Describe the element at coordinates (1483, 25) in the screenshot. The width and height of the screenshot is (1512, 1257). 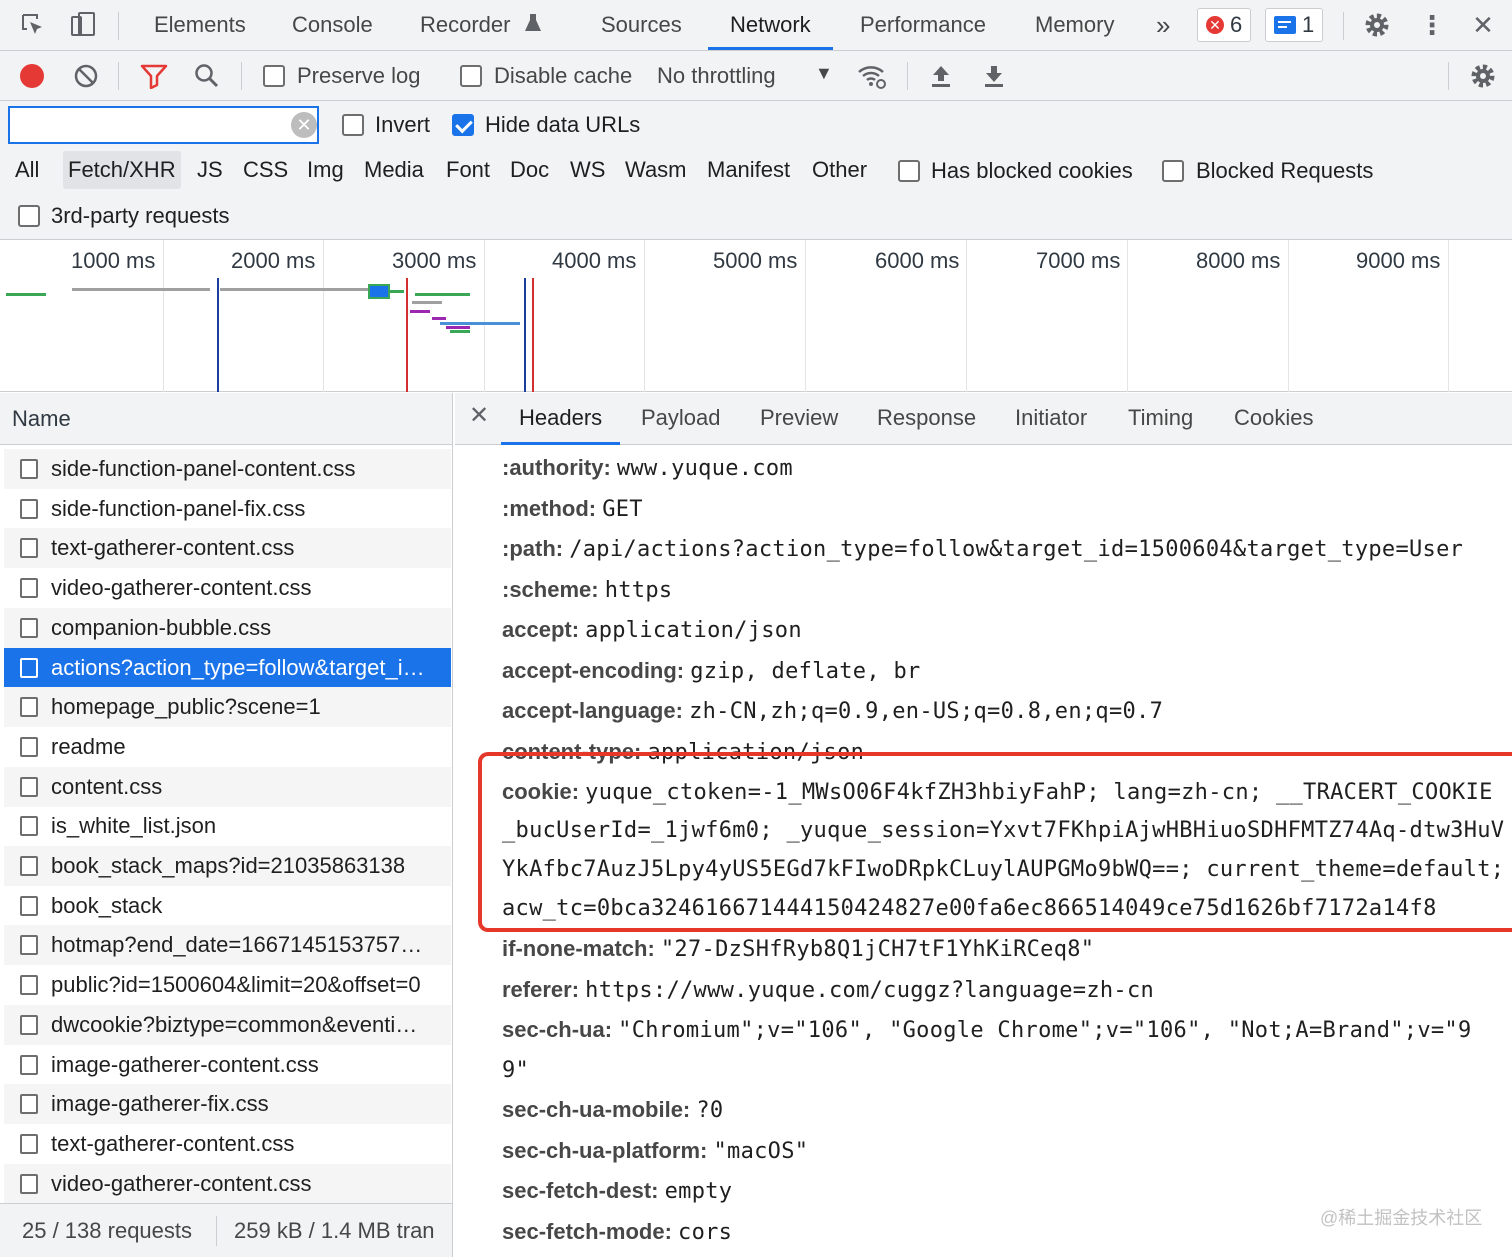
I see `close-devtools-icon: ✕` at that location.